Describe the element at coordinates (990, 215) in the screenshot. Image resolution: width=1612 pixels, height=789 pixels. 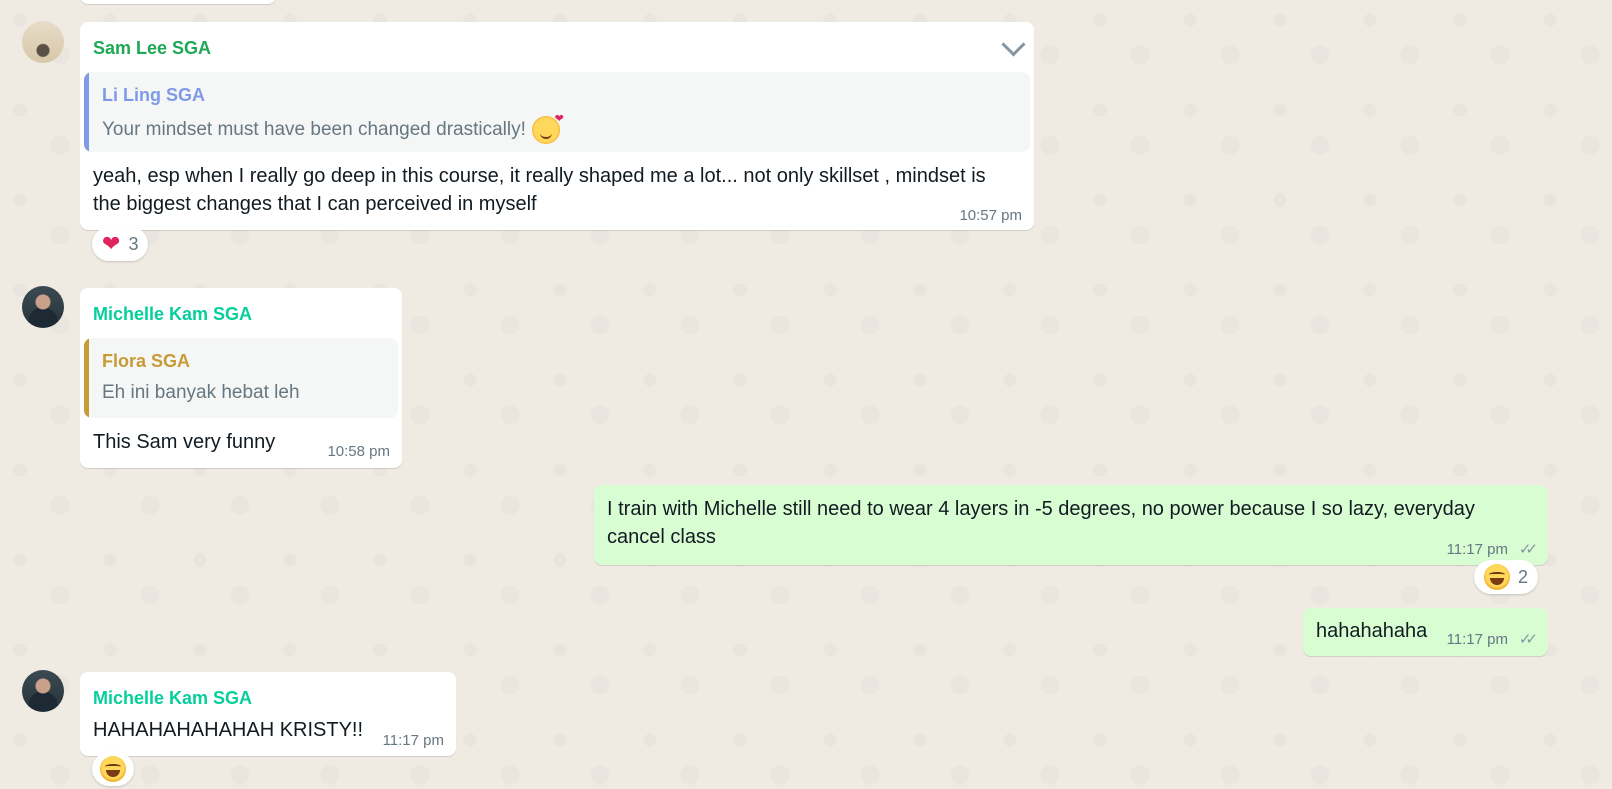
I see `message-time: 10:57 pm` at that location.